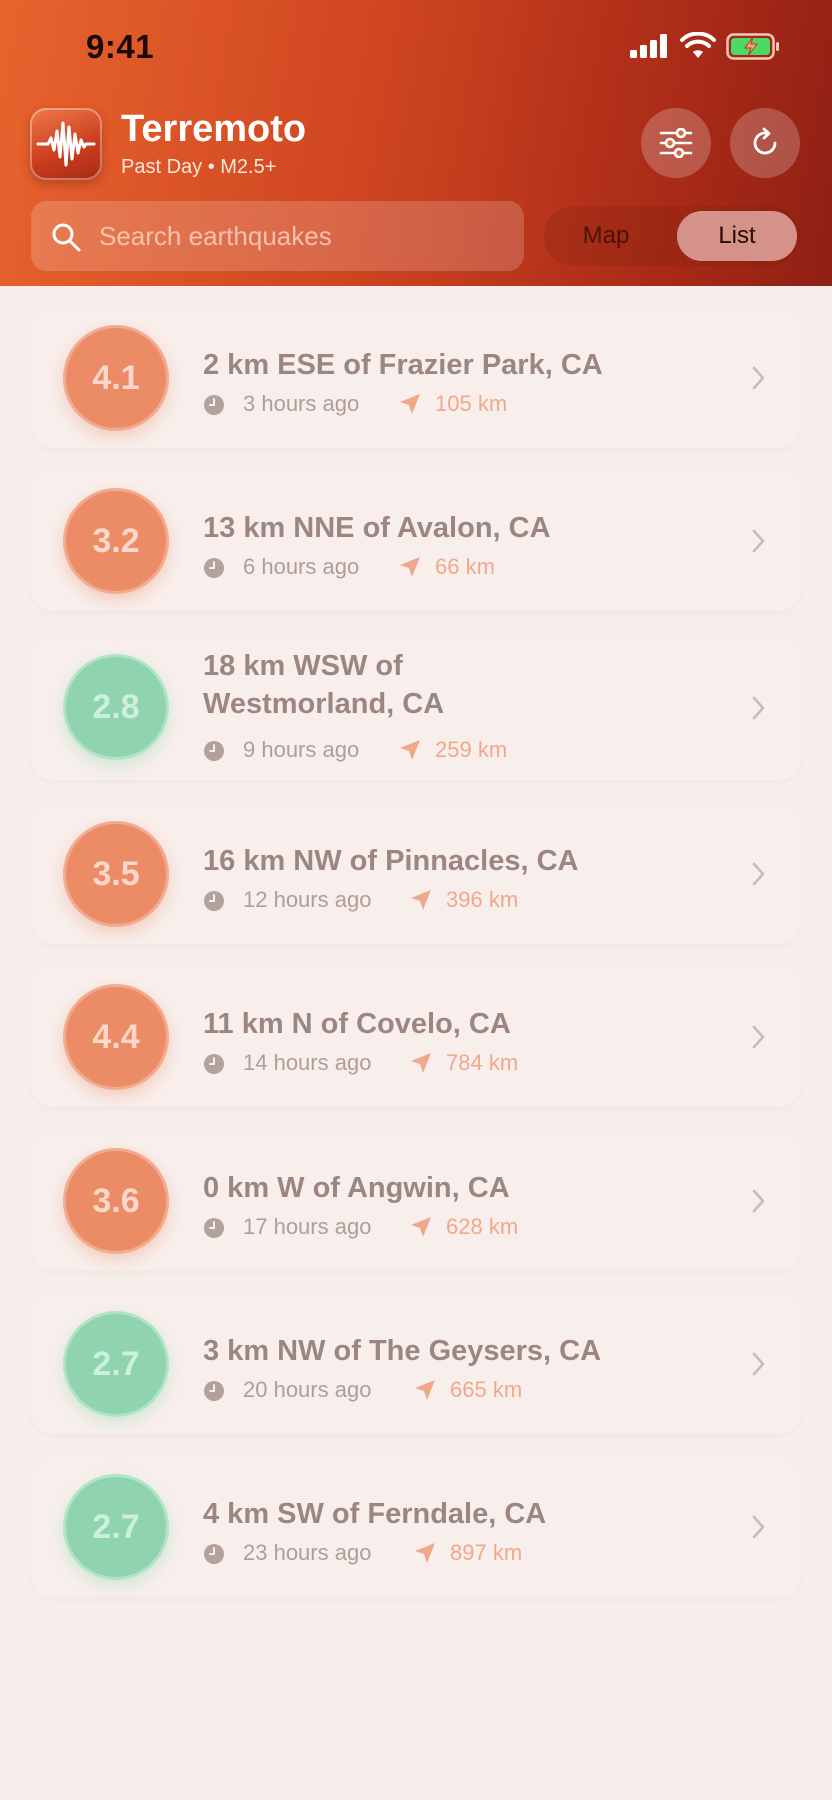 The width and height of the screenshot is (832, 1800). Describe the element at coordinates (391, 861) in the screenshot. I see `quake-place: 16 km NW of Pinnacles, CA` at that location.